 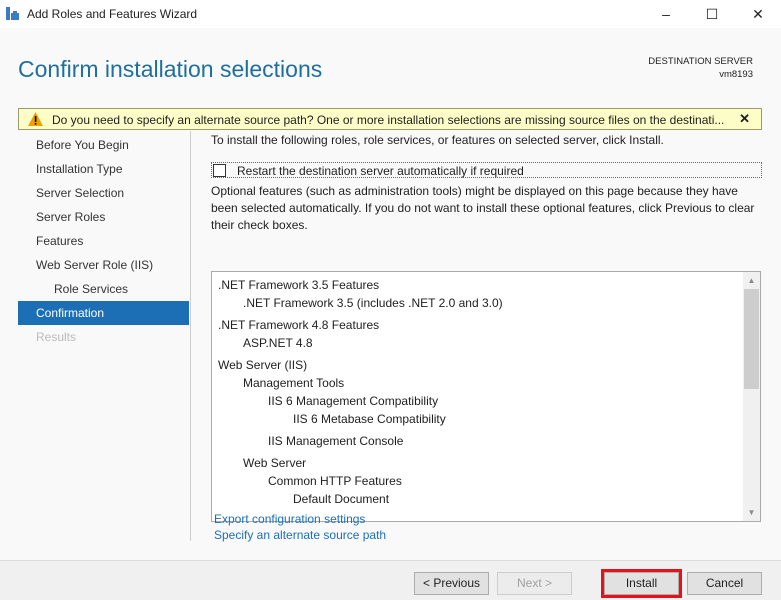 What do you see at coordinates (751, 512) in the screenshot?
I see `scroll-down-icon: ▼` at bounding box center [751, 512].